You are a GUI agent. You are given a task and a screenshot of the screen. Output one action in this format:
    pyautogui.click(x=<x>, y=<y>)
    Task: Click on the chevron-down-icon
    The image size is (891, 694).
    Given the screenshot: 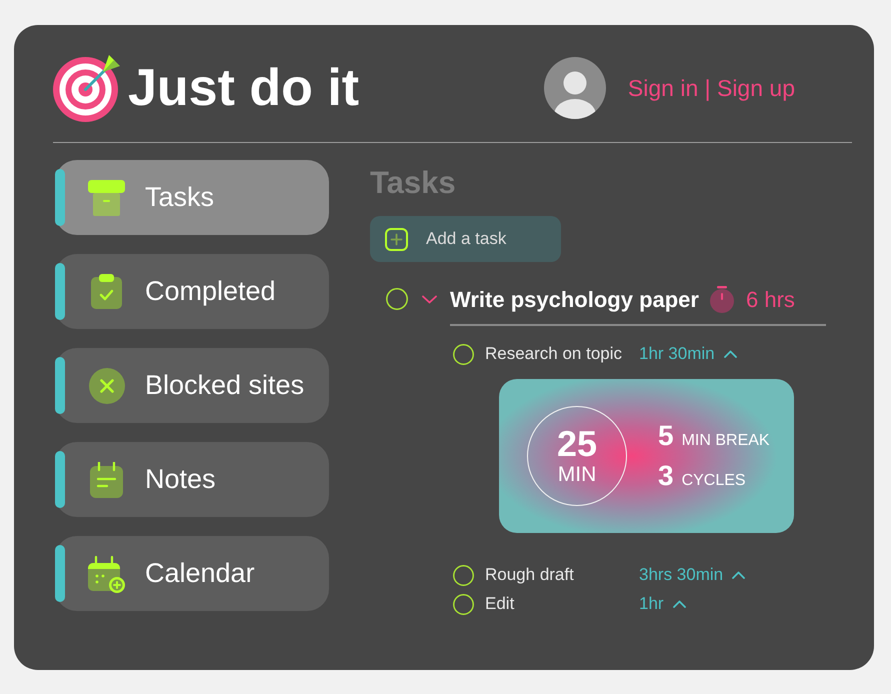 What is the action you would take?
    pyautogui.click(x=429, y=299)
    